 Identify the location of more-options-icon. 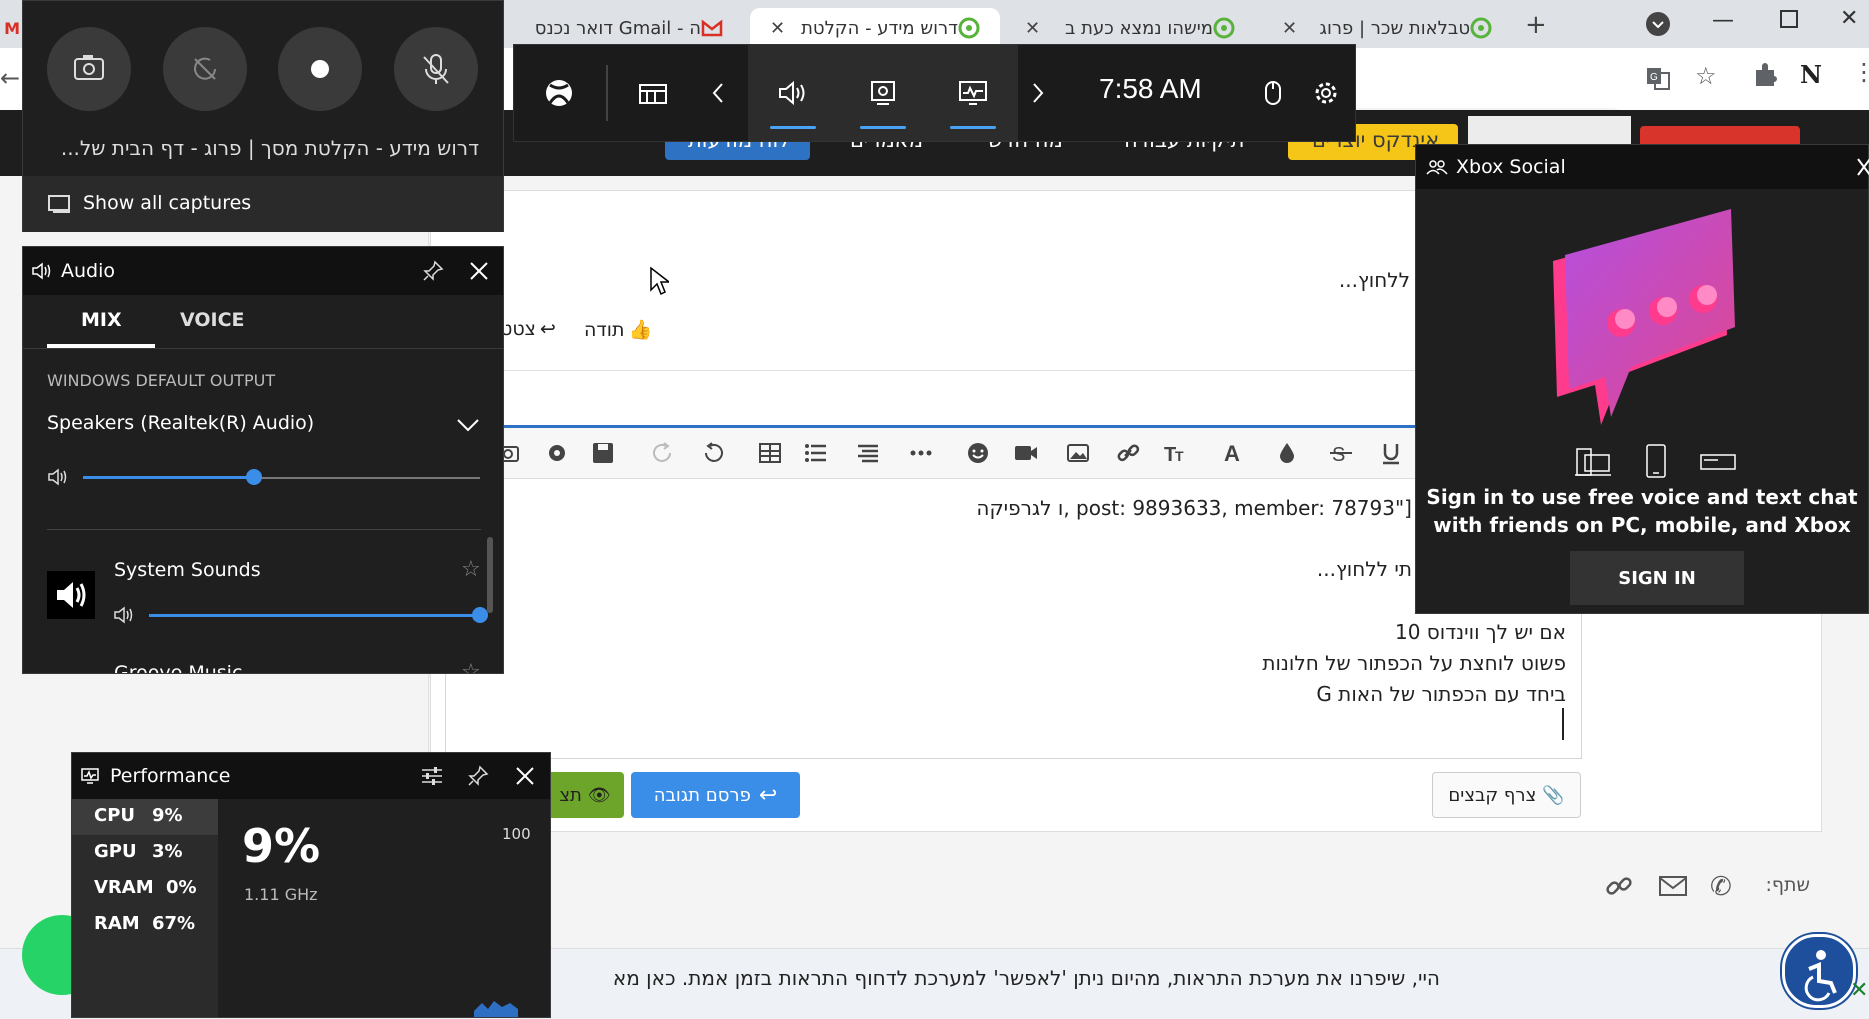
(921, 453).